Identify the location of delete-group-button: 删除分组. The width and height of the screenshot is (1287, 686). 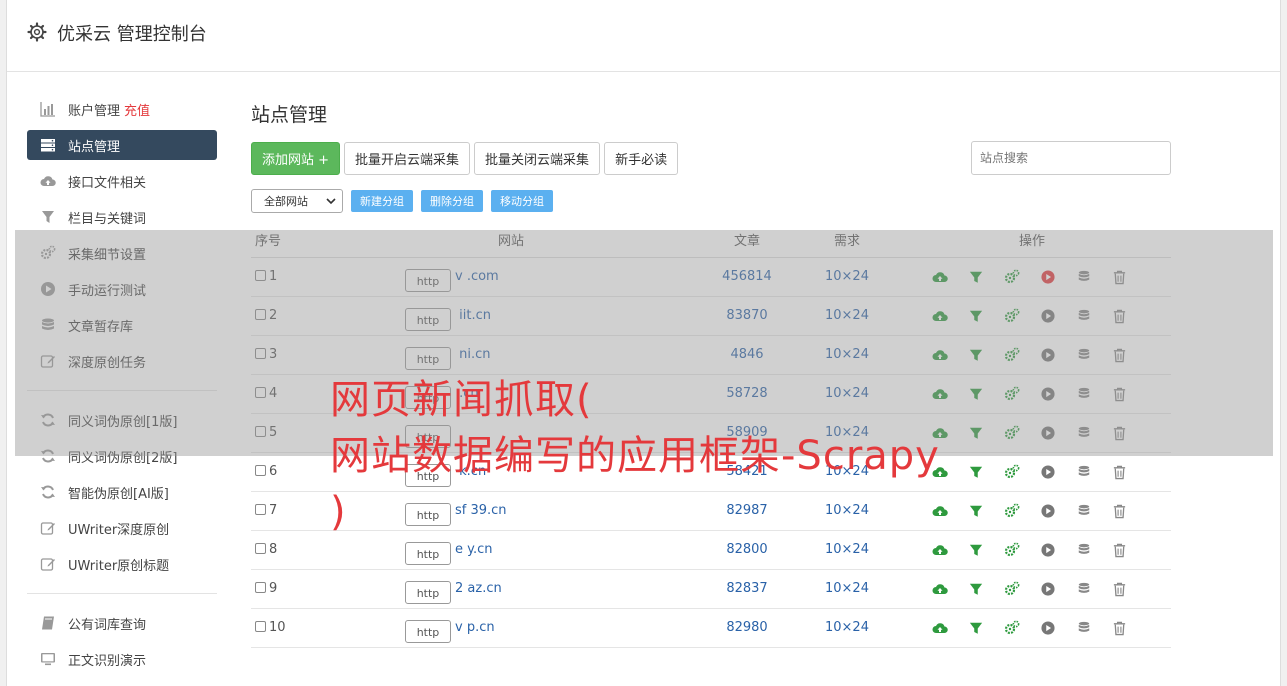
(452, 201).